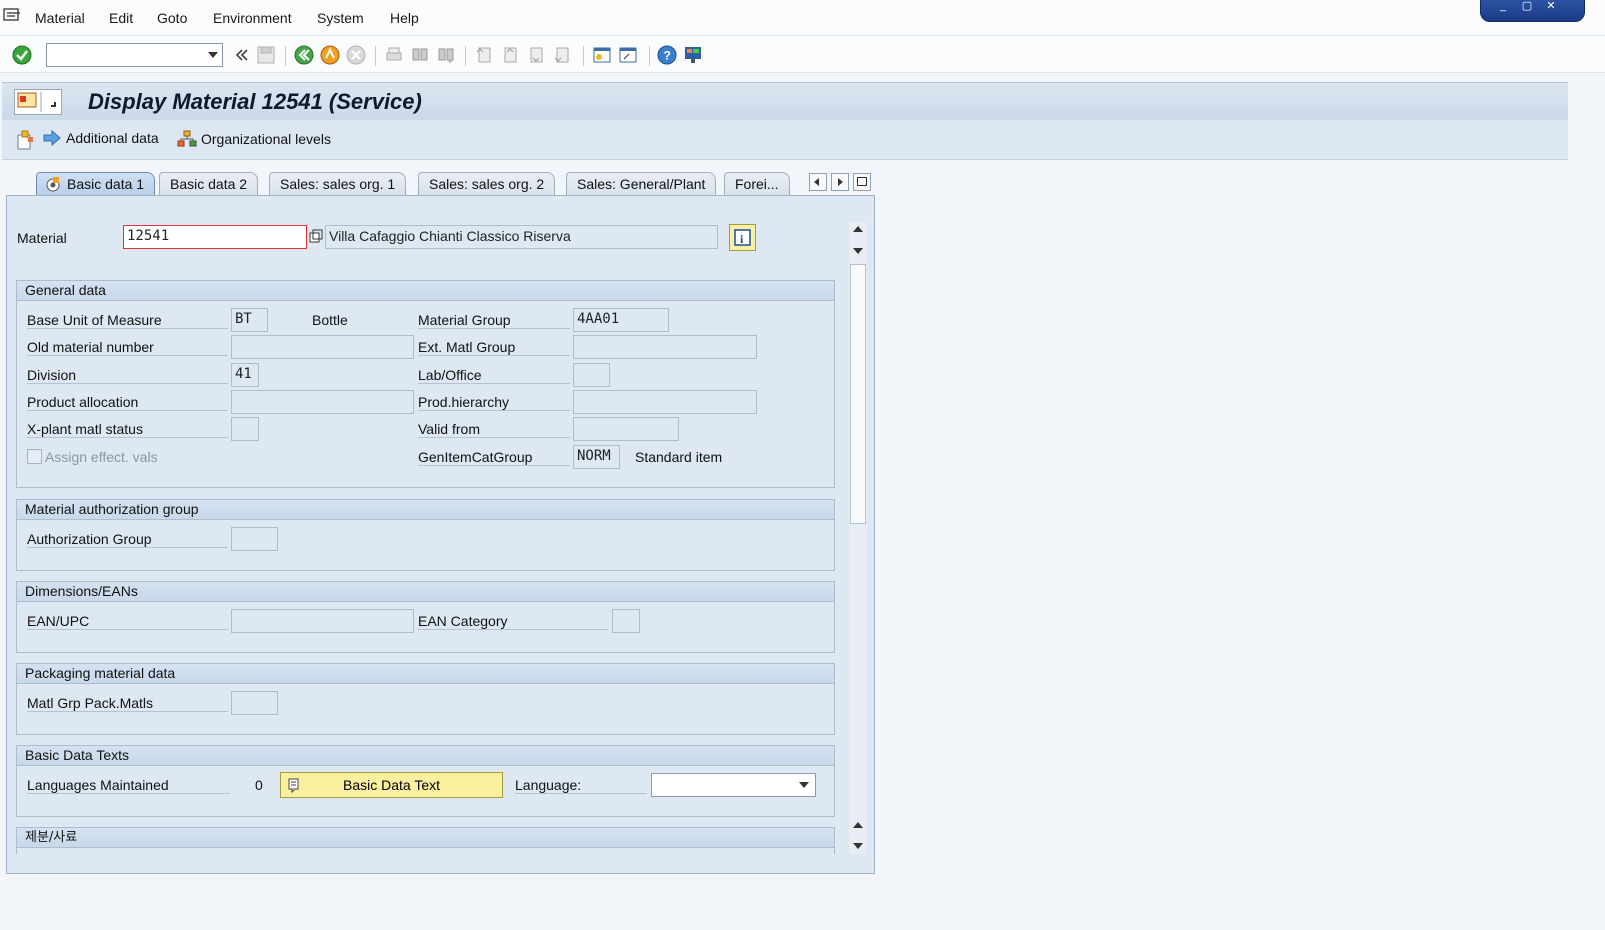 The height and width of the screenshot is (930, 1605). I want to click on packaging-material-title: Packaging material data, so click(425, 674).